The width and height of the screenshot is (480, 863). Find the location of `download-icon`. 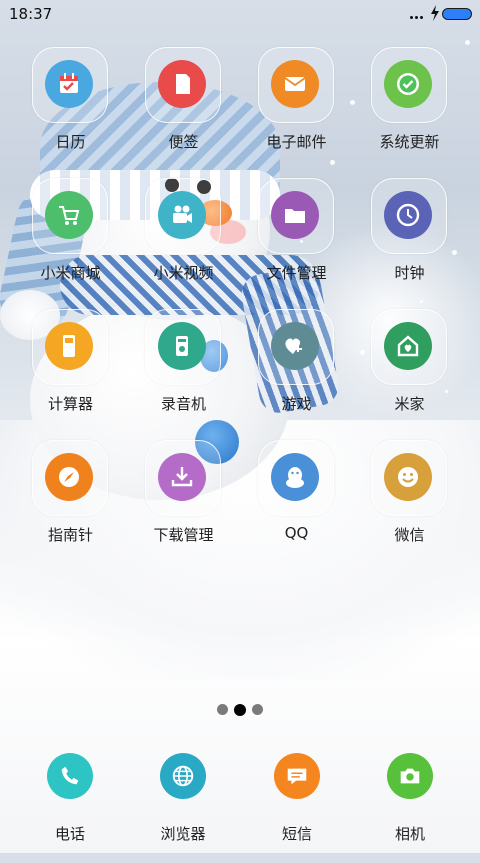

download-icon is located at coordinates (182, 477).